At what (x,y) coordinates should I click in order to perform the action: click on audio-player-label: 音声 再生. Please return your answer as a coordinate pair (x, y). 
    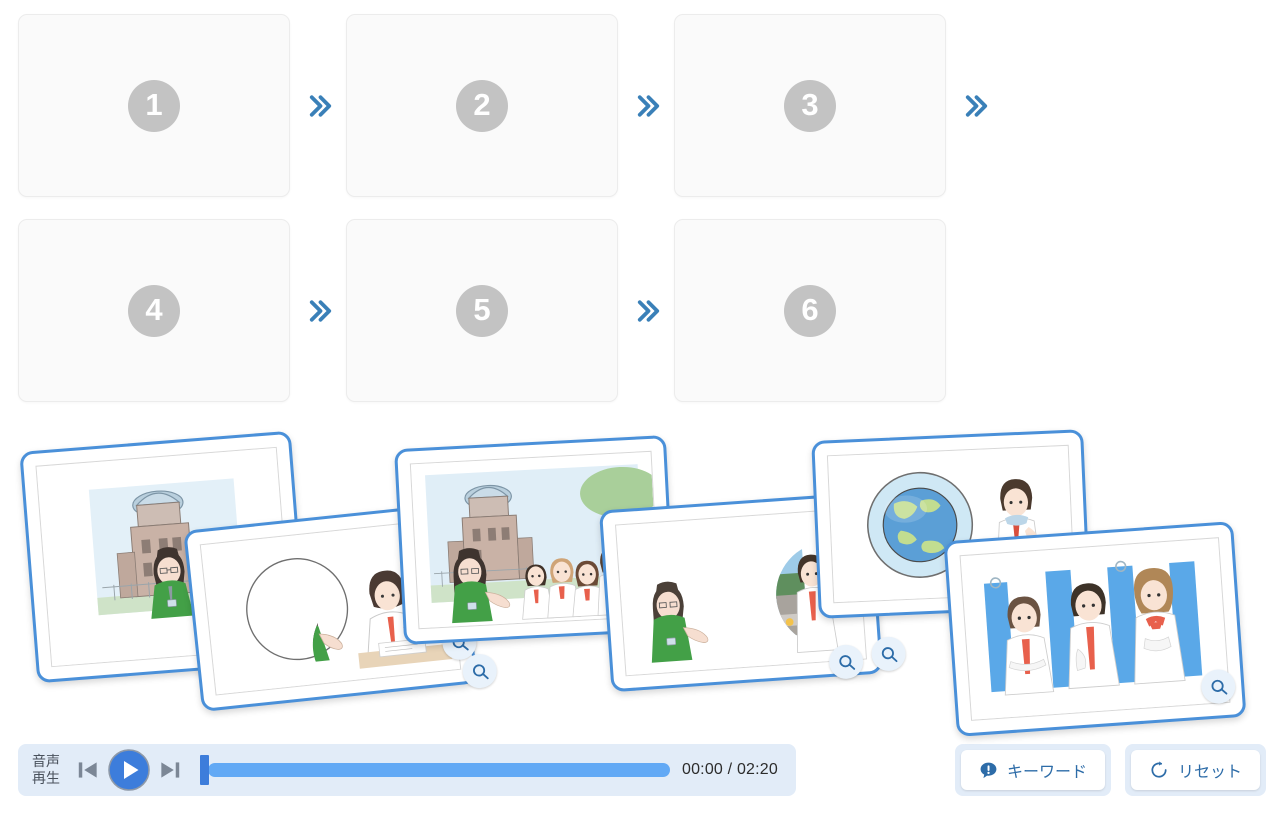
    Looking at the image, I should click on (46, 769).